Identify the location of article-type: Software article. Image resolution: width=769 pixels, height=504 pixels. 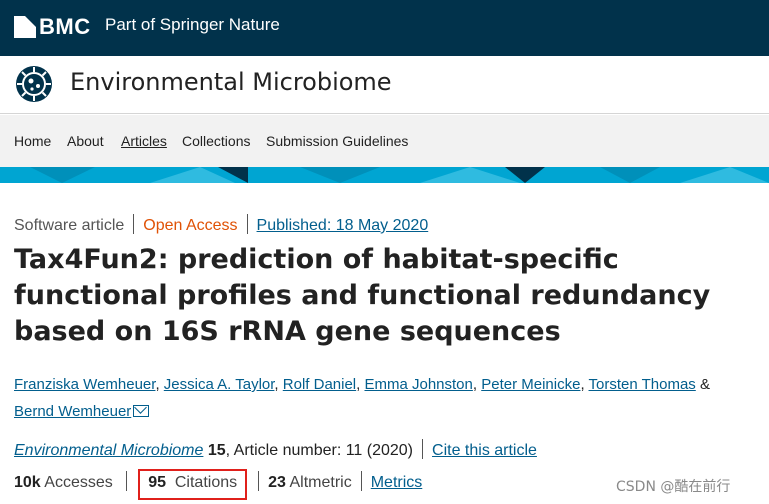
(69, 225).